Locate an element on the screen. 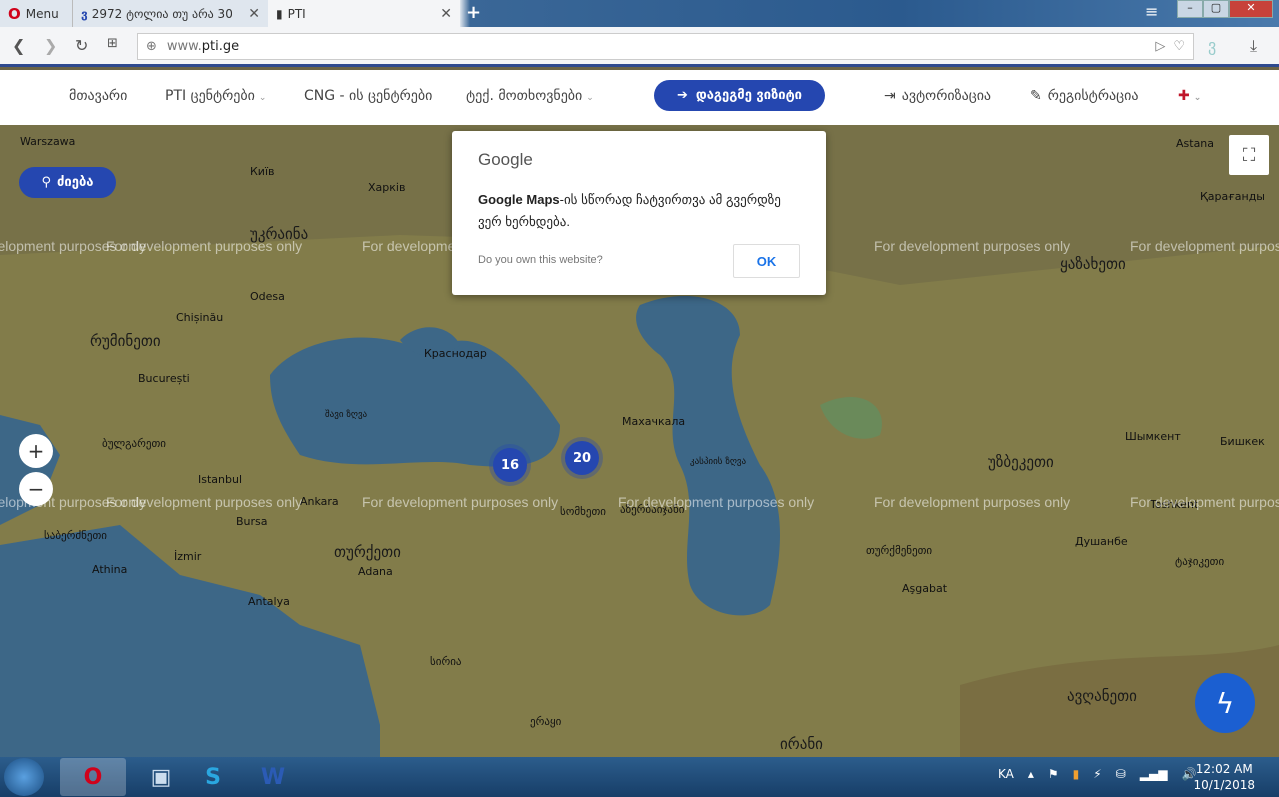 The height and width of the screenshot is (797, 1279). city-label: București is located at coordinates (164, 378).